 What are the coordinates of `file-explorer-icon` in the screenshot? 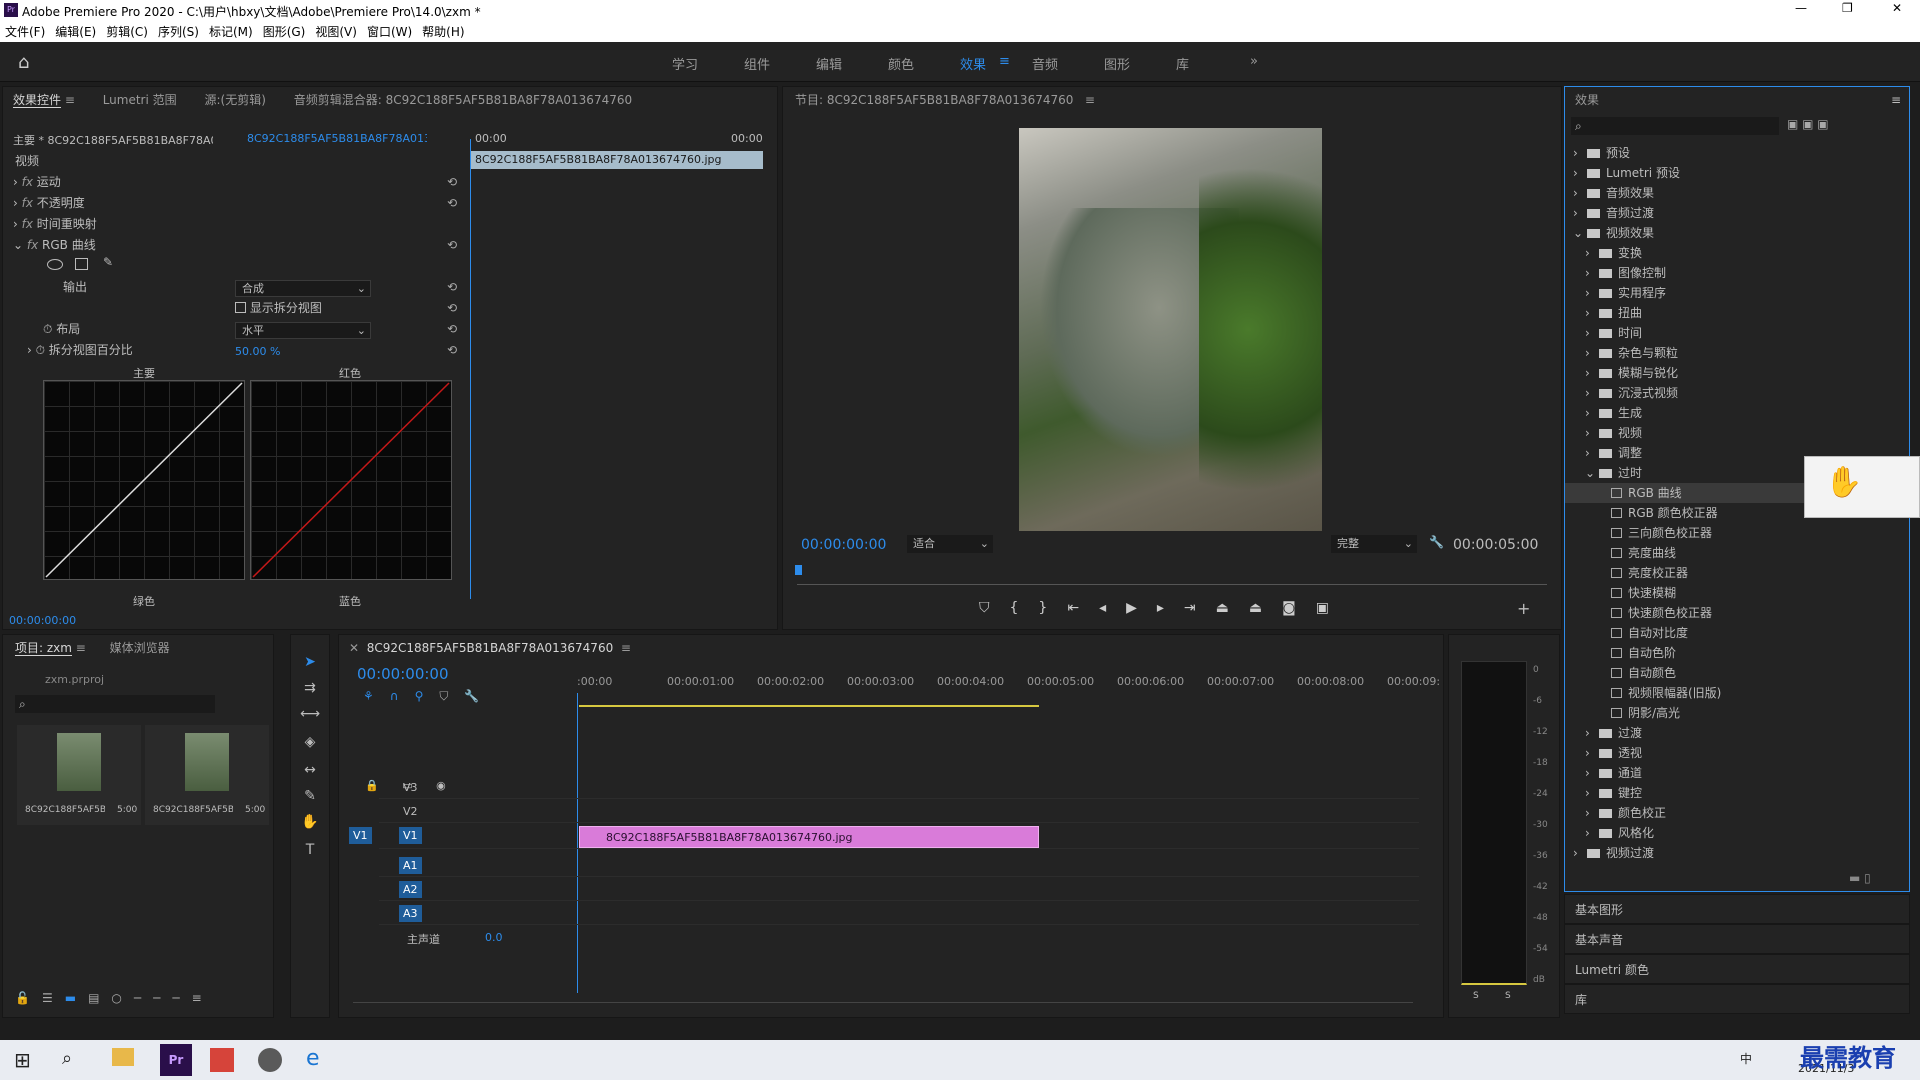 It's located at (123, 1057).